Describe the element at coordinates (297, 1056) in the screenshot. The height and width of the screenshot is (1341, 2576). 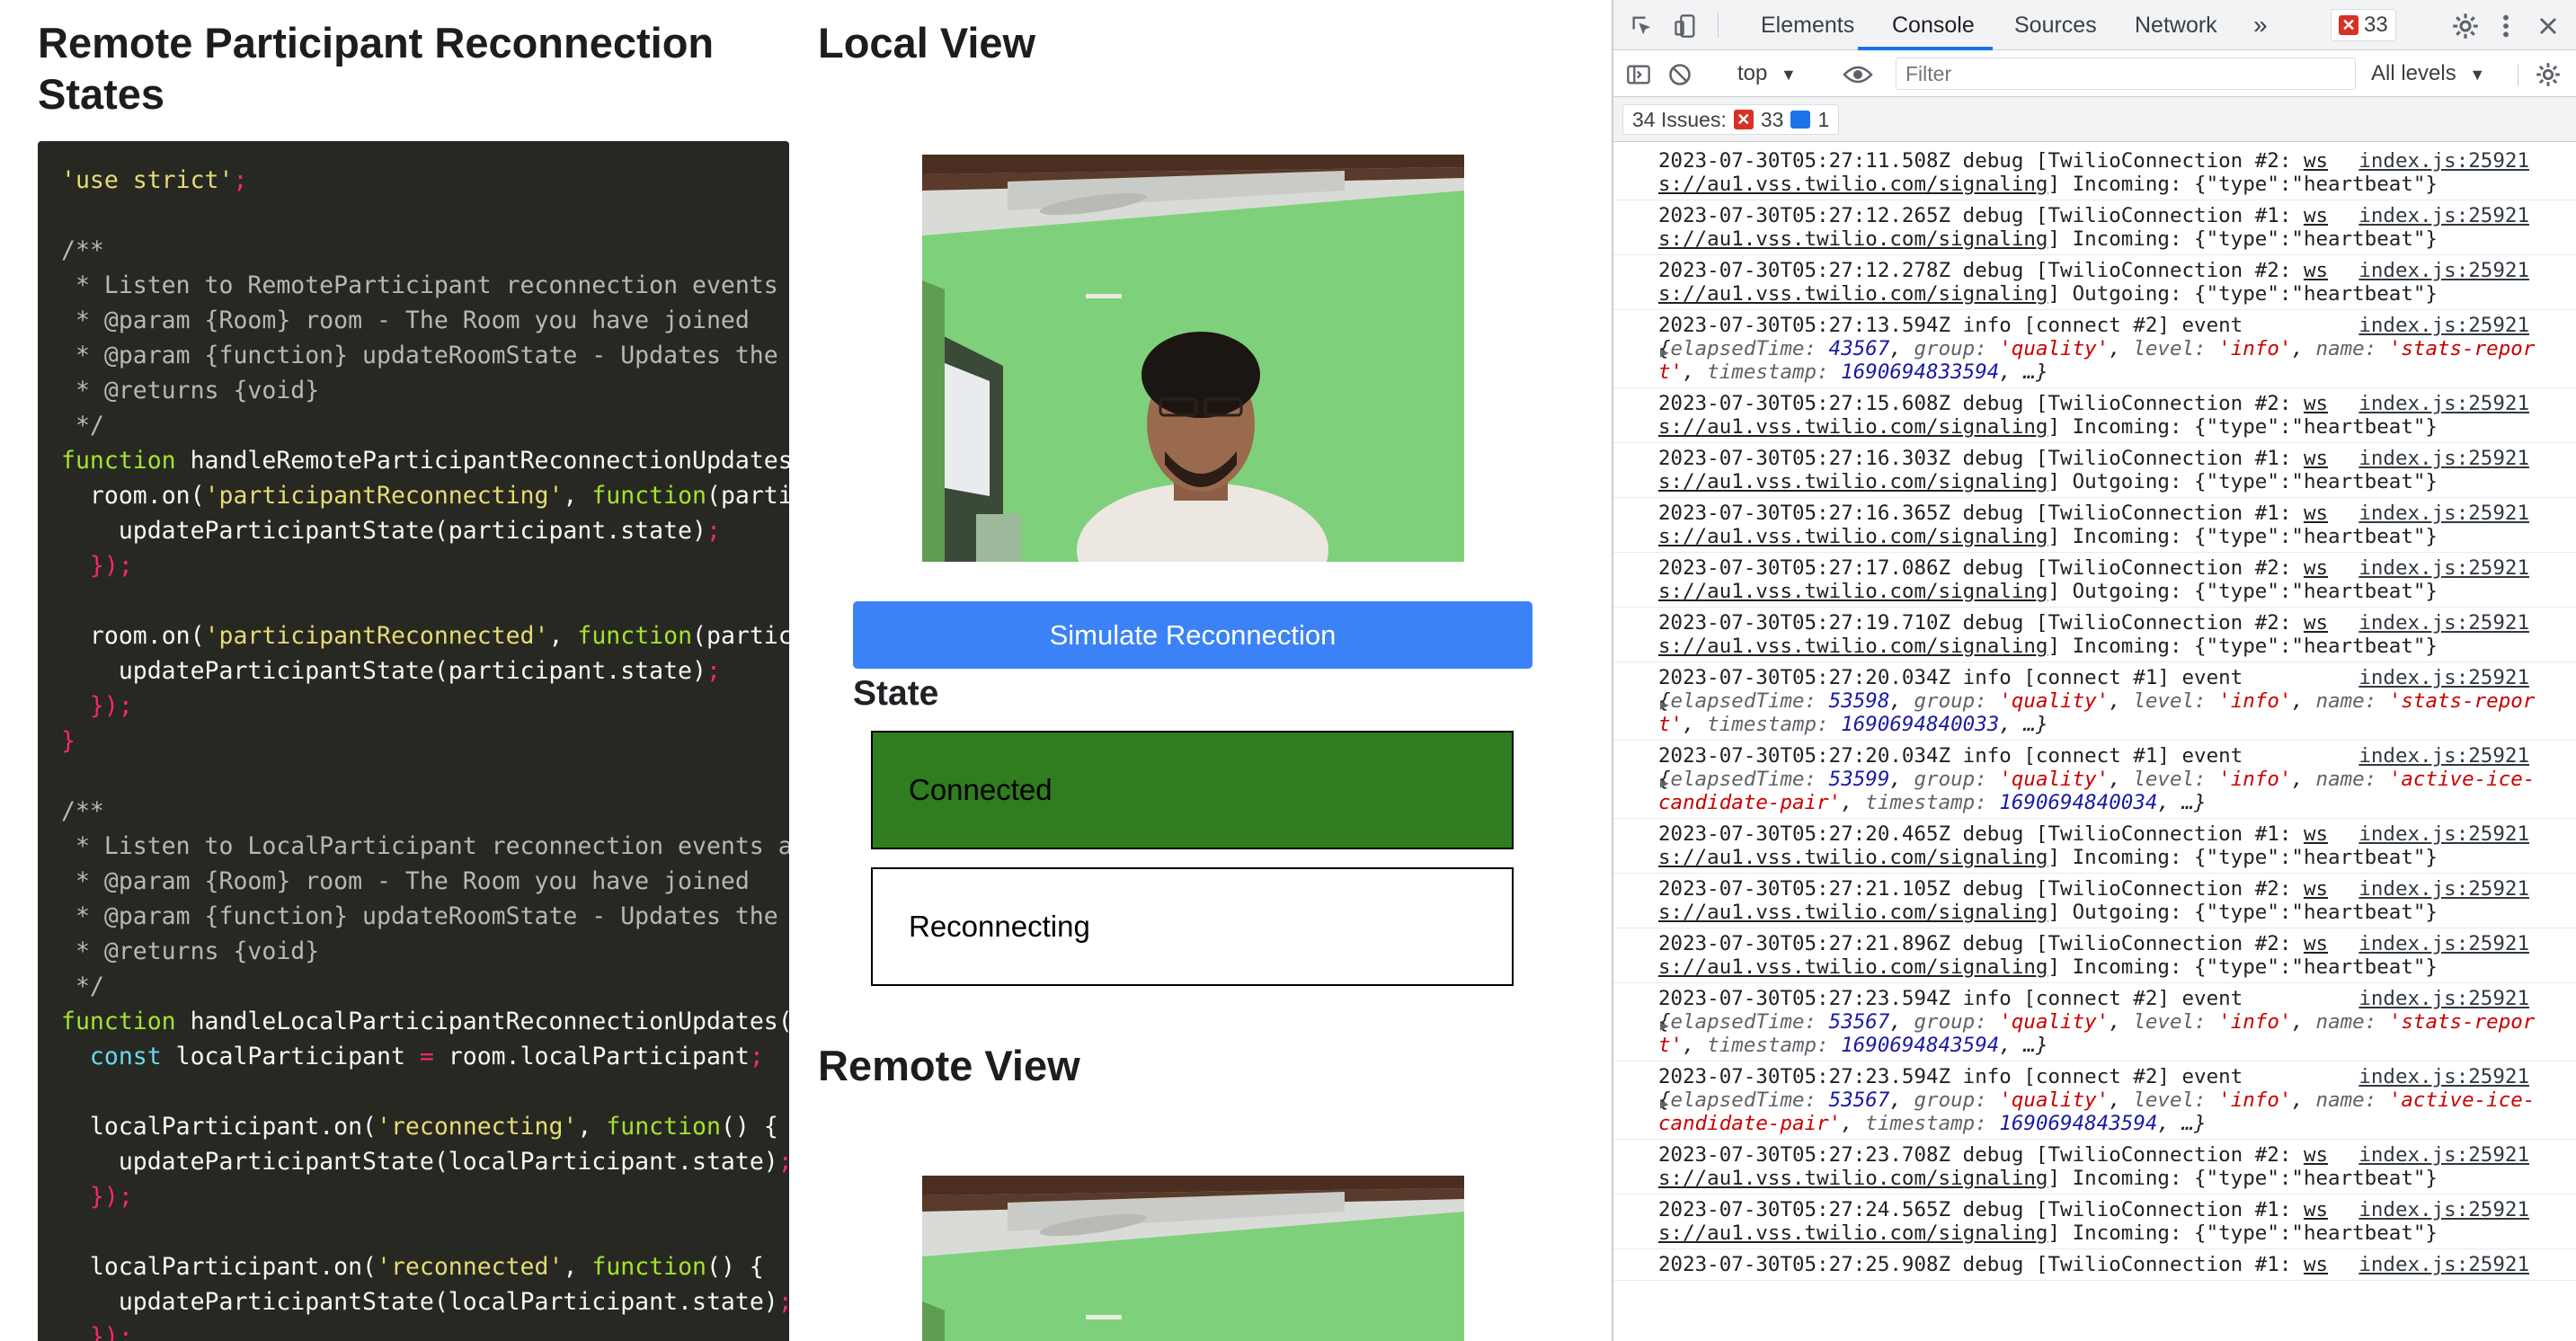
I see `code-token: localParticipant` at that location.